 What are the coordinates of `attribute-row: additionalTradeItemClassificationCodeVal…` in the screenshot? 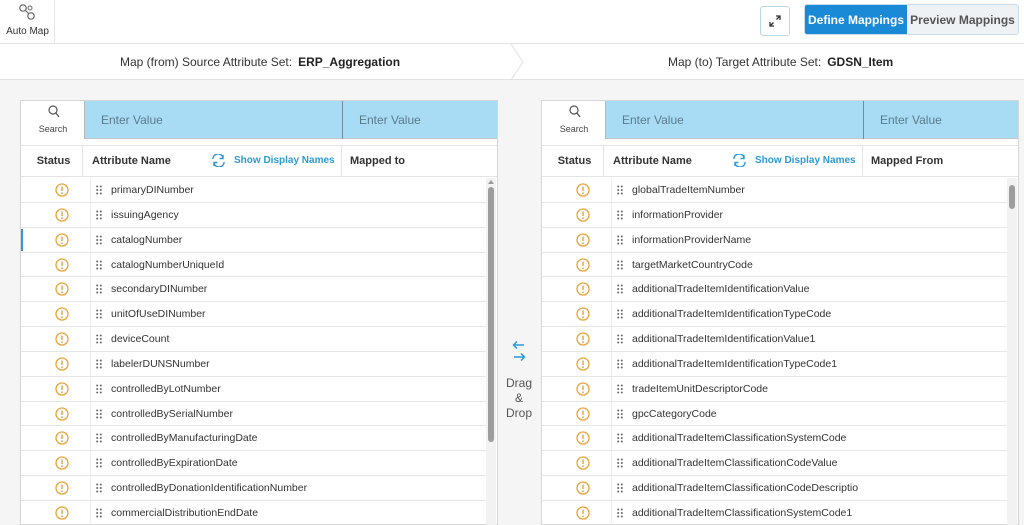 It's located at (775, 464).